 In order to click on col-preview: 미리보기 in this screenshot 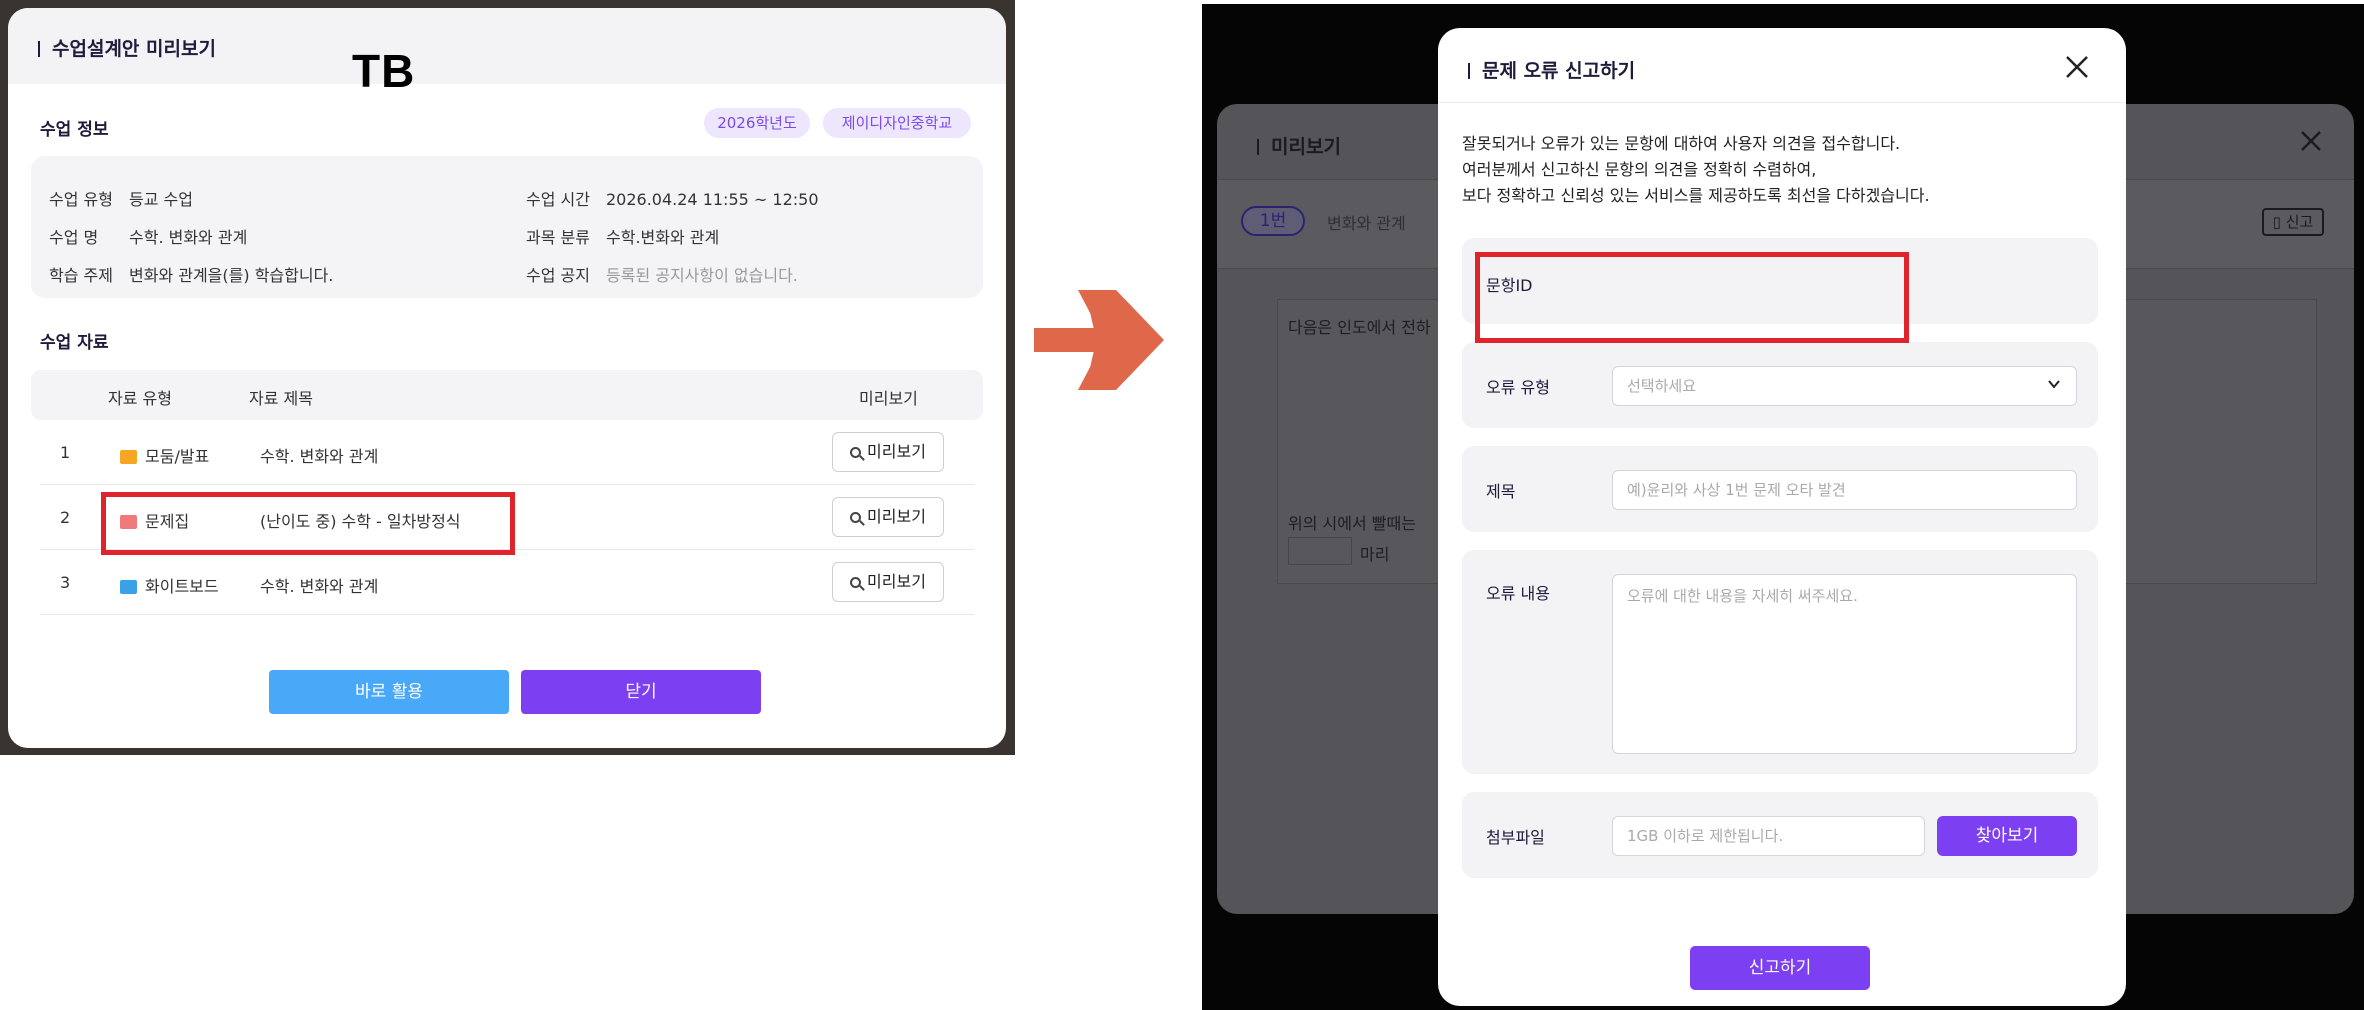, I will do `click(888, 398)`.